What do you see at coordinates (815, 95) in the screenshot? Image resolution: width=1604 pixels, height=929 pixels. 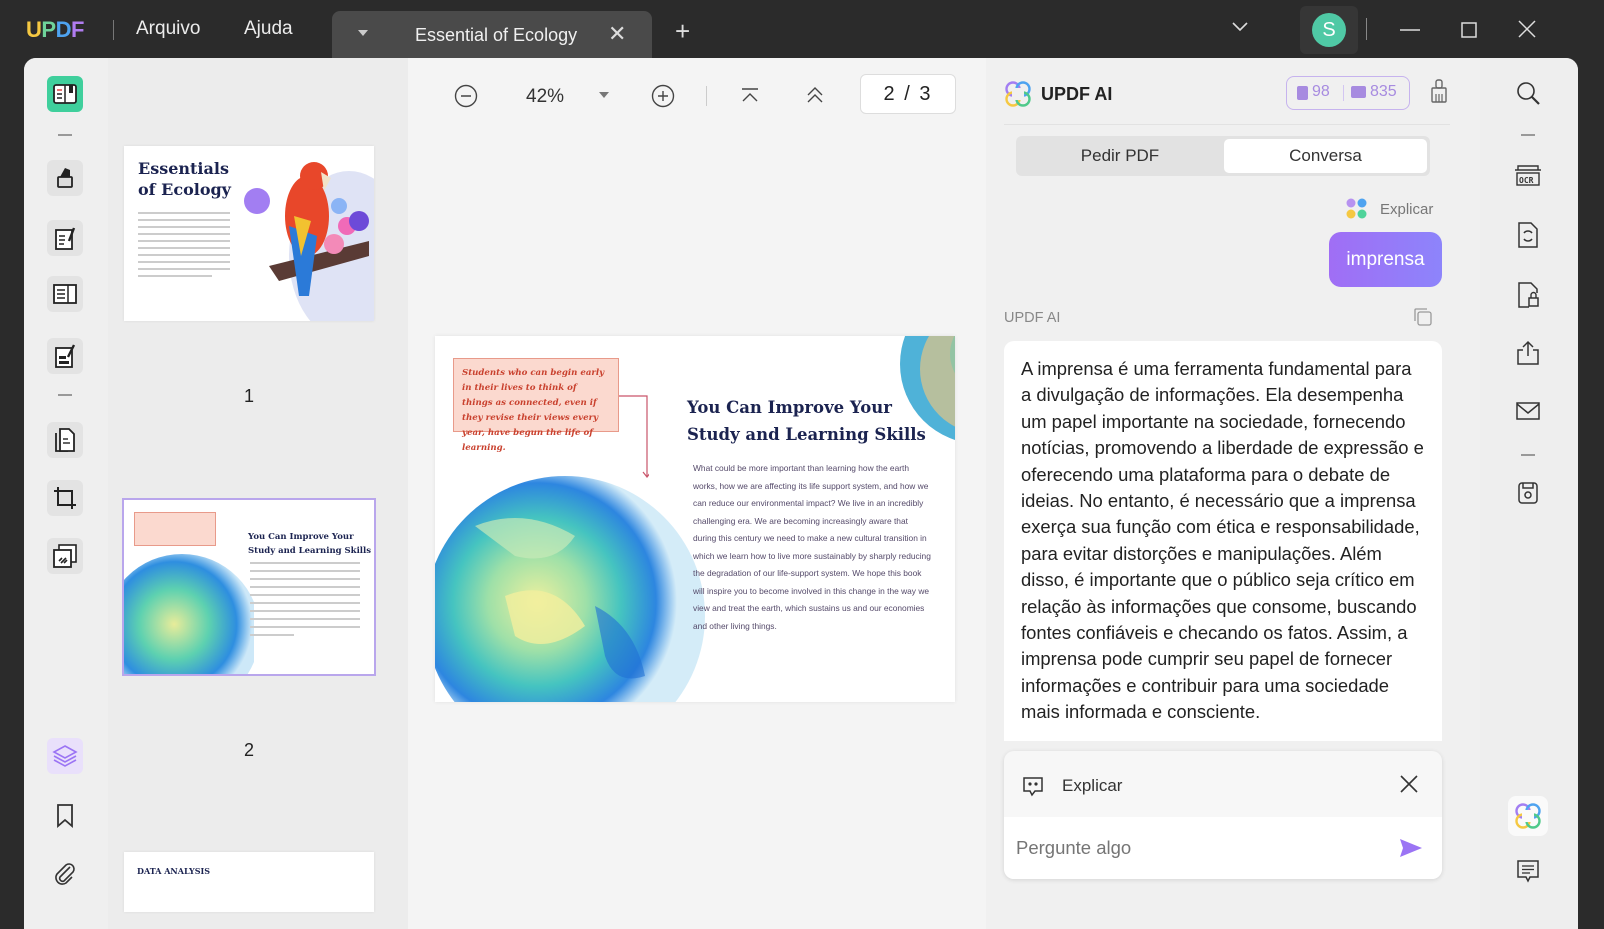 I see `previous-page-button` at bounding box center [815, 95].